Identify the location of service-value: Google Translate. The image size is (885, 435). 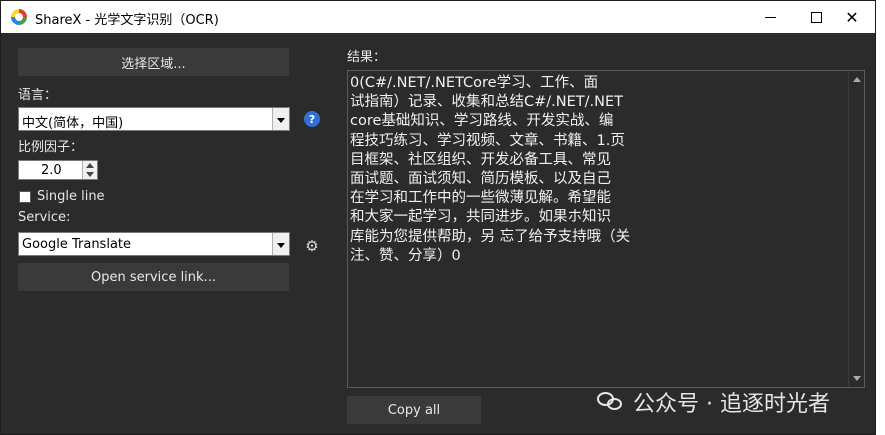
(77, 244).